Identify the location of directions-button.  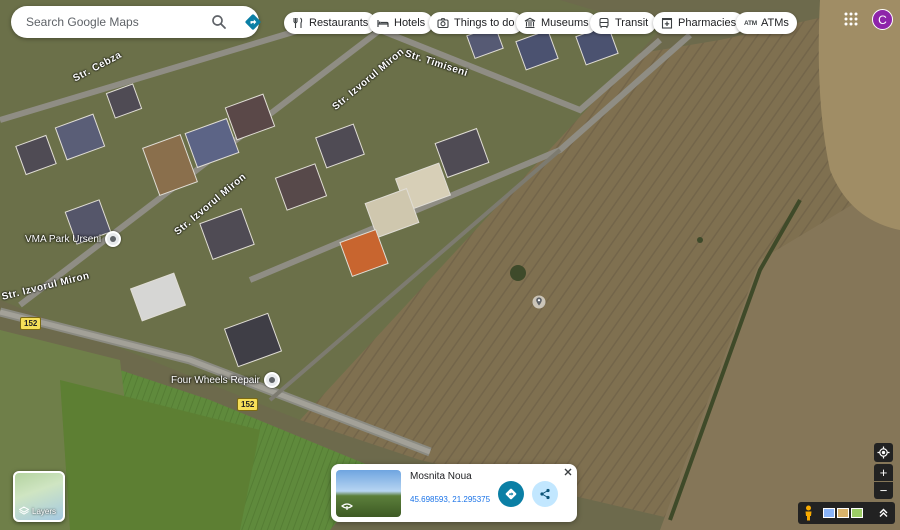
(511, 494).